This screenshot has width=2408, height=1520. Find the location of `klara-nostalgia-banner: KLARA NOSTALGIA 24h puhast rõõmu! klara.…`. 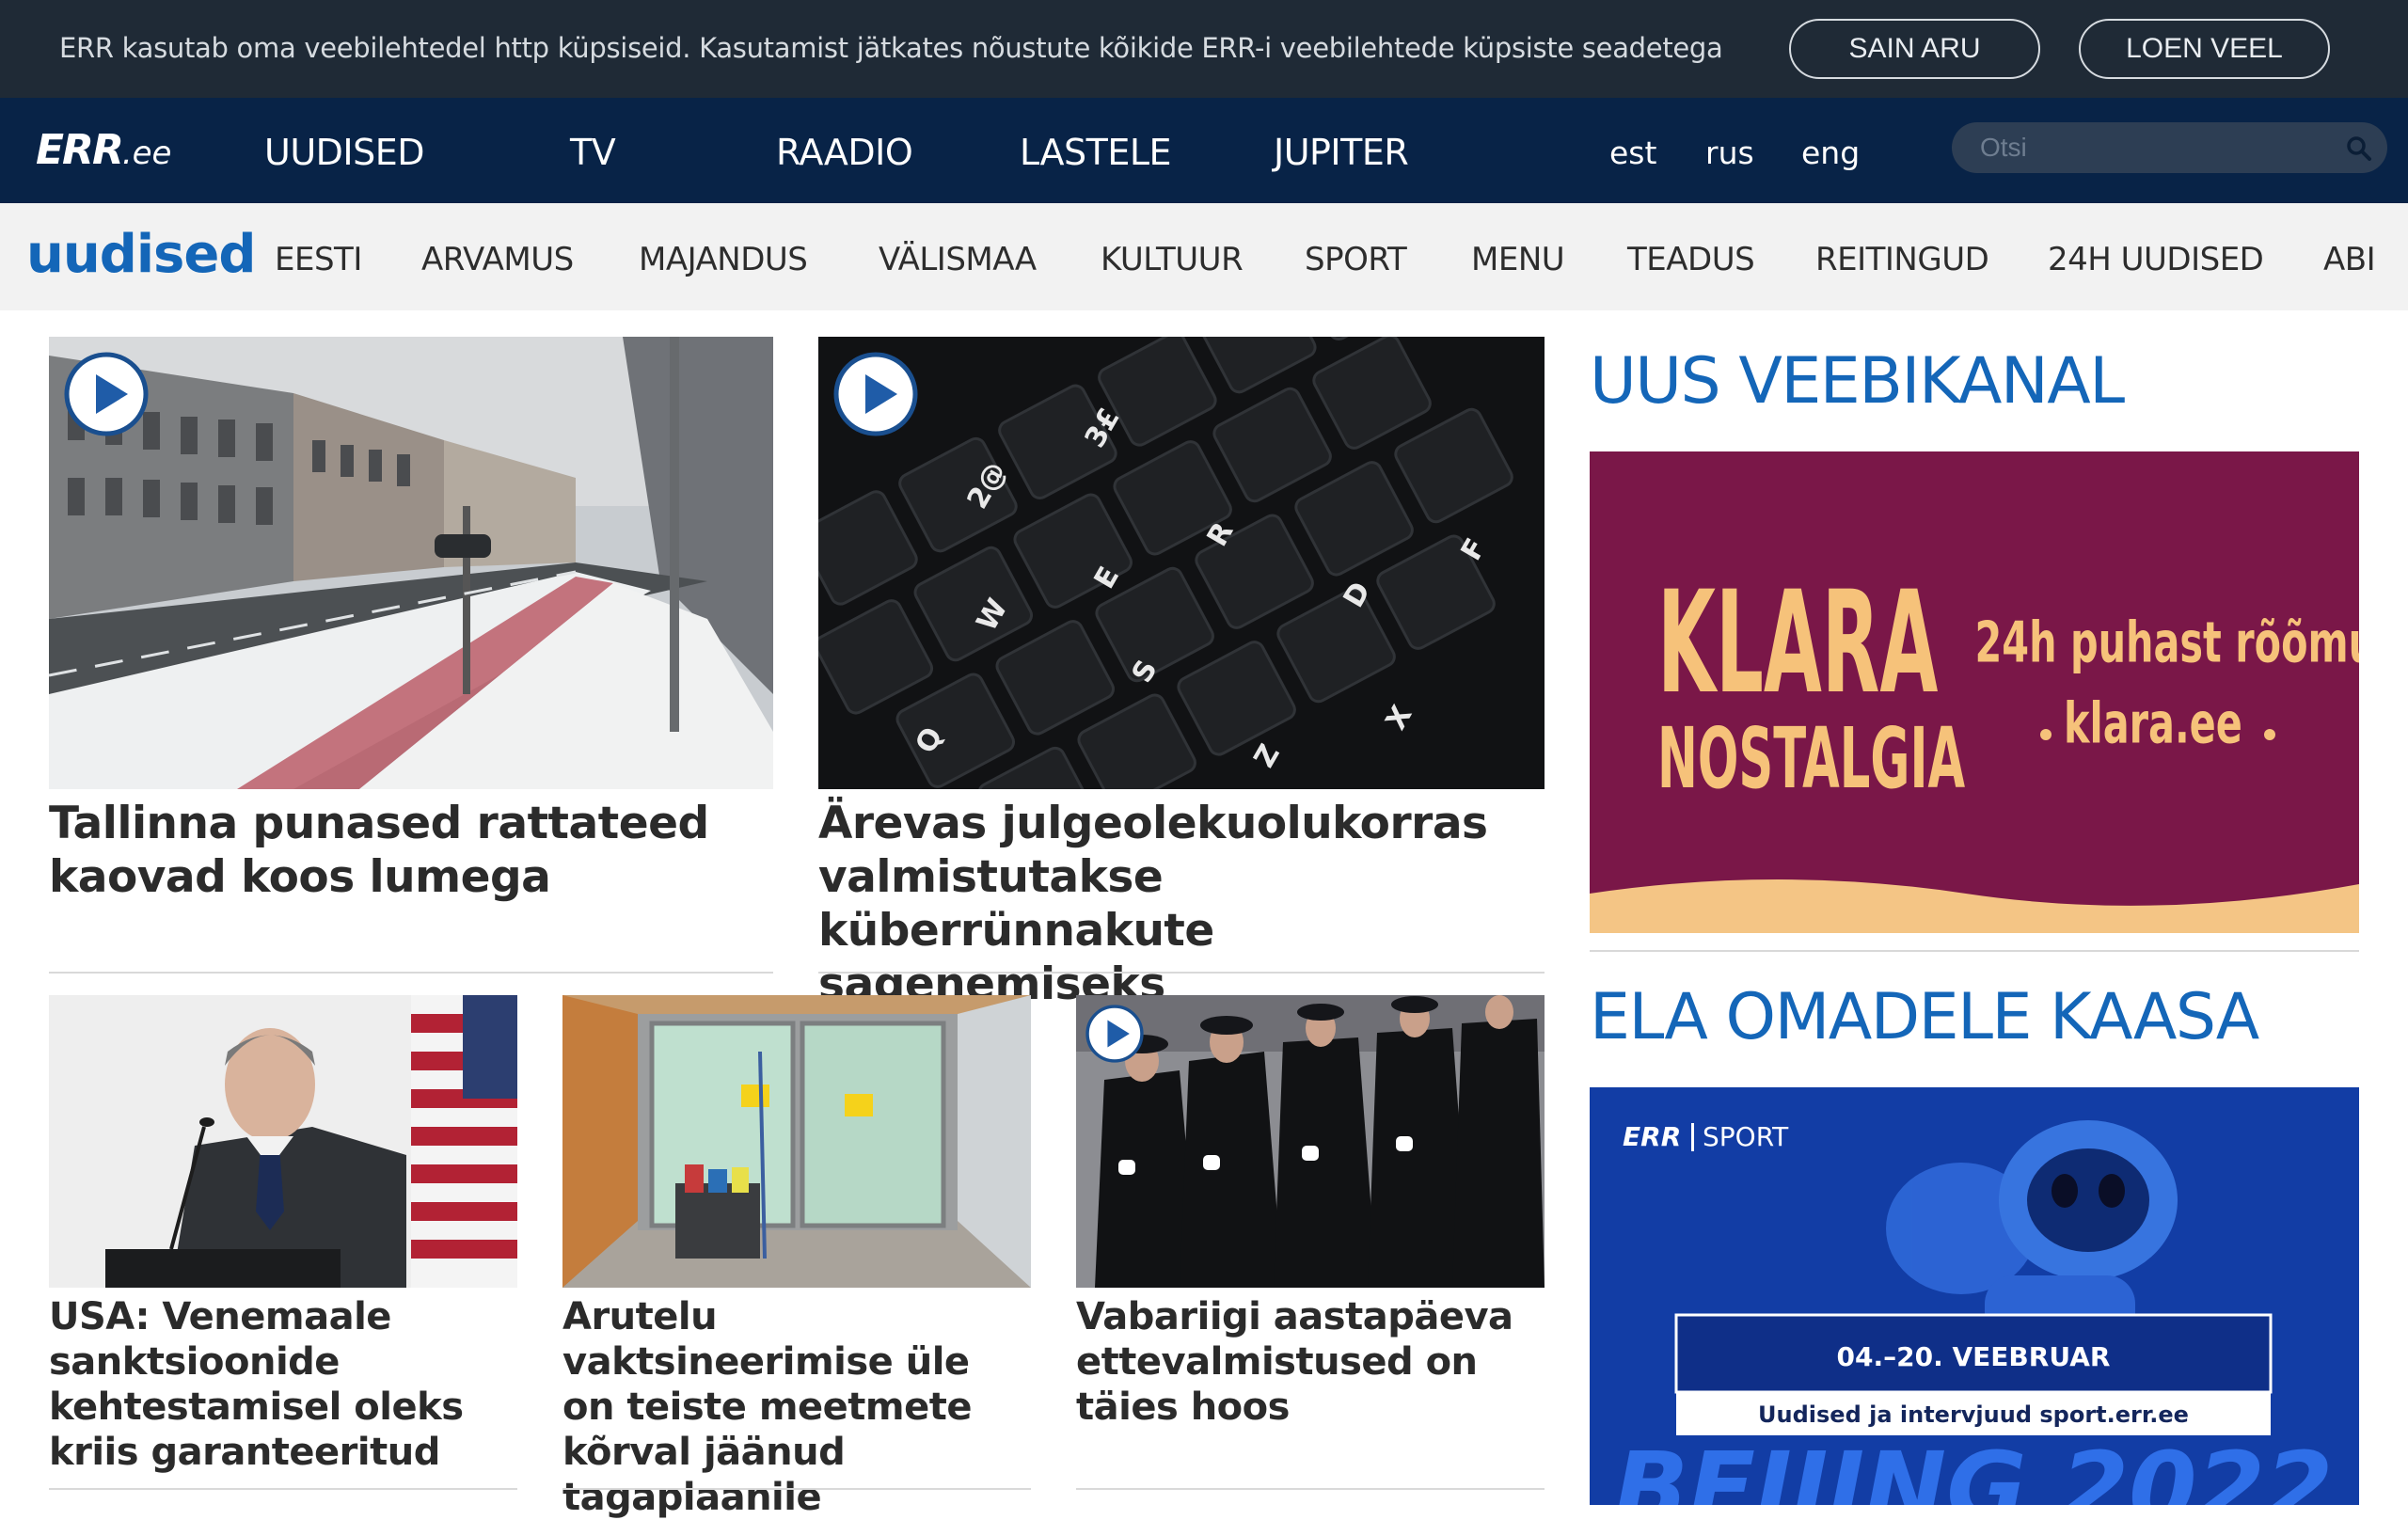

klara-nostalgia-banner: KLARA NOSTALGIA 24h puhast rõõmu! klara.… is located at coordinates (1975, 692).